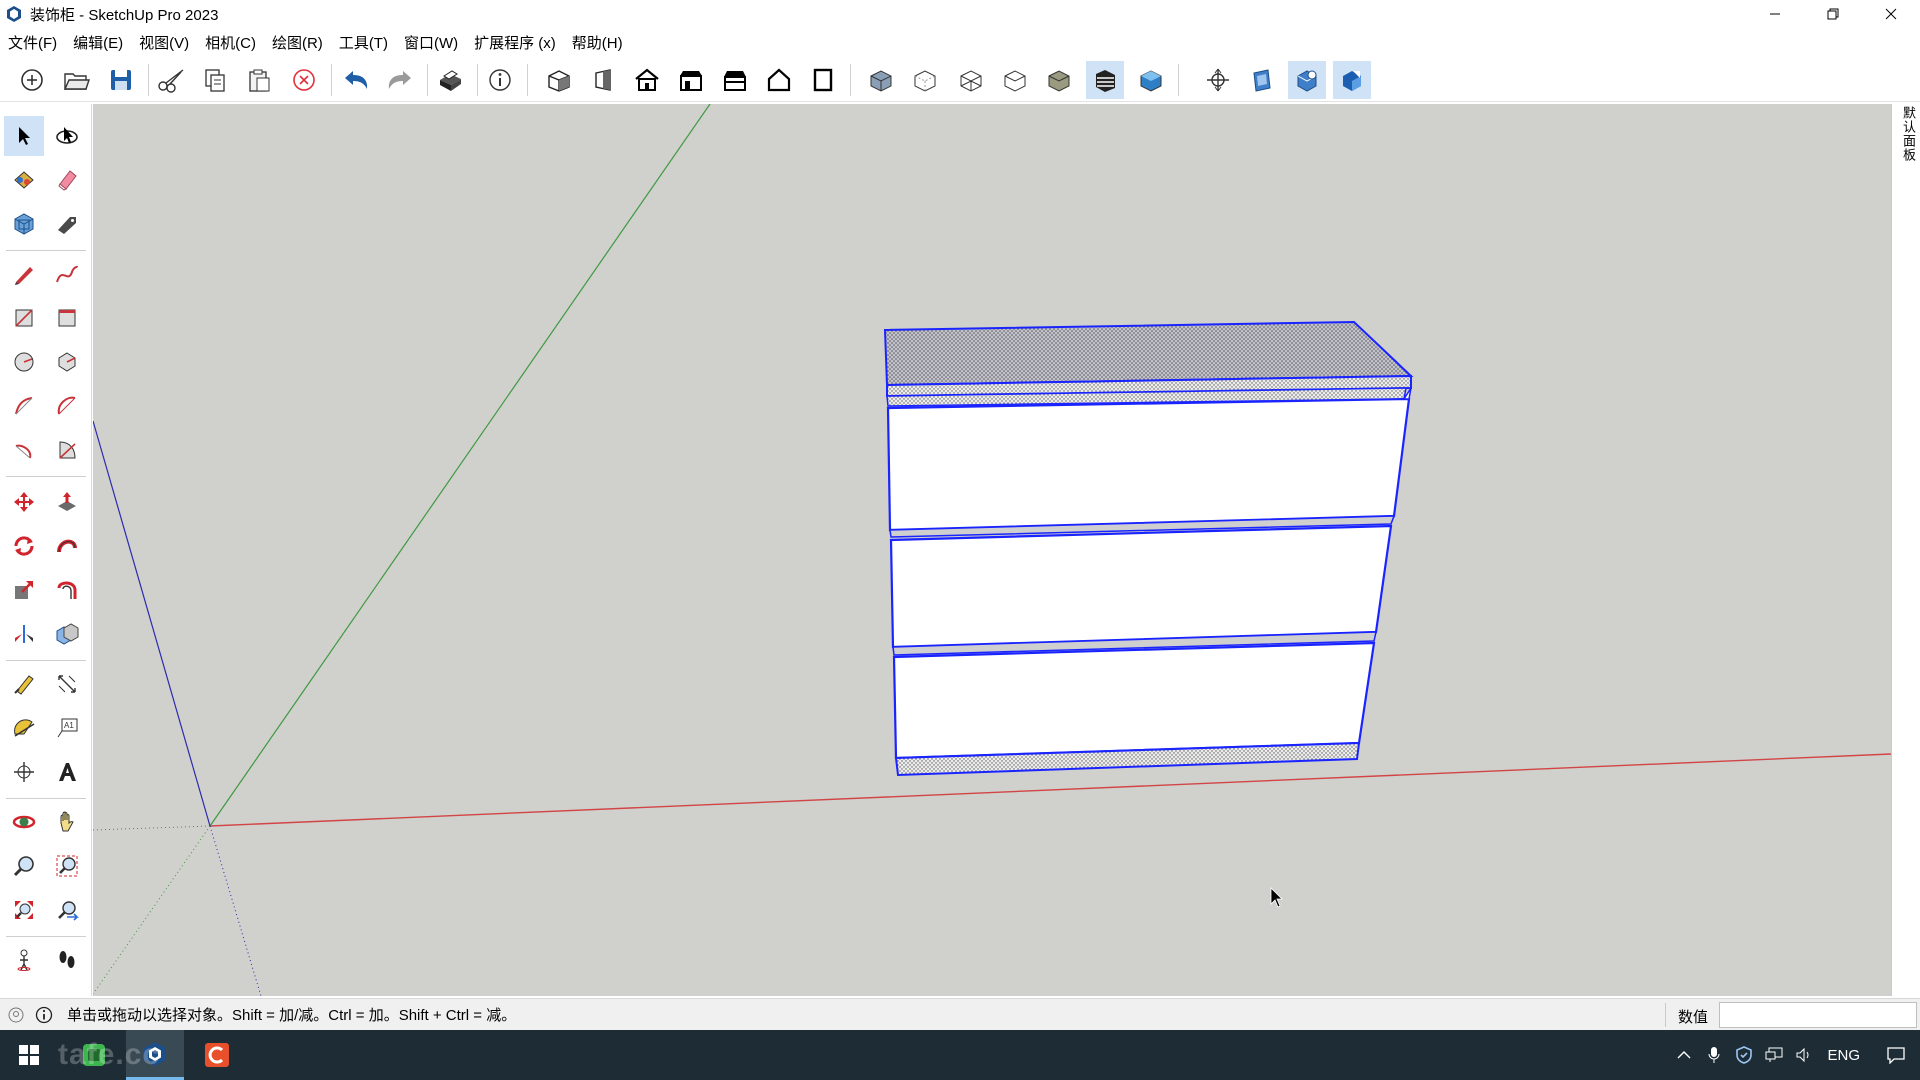 This screenshot has height=1080, width=1920. I want to click on tray-network, so click(1774, 1055).